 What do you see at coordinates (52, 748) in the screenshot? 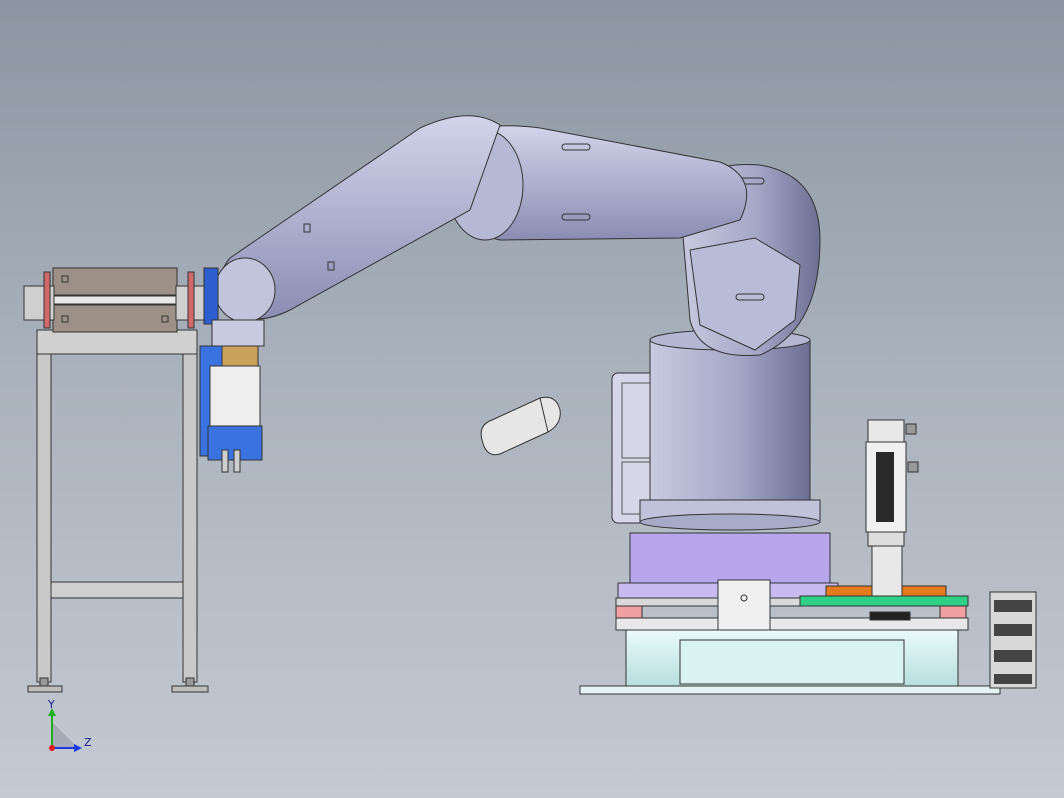
I see `x-axis-origin-dot` at bounding box center [52, 748].